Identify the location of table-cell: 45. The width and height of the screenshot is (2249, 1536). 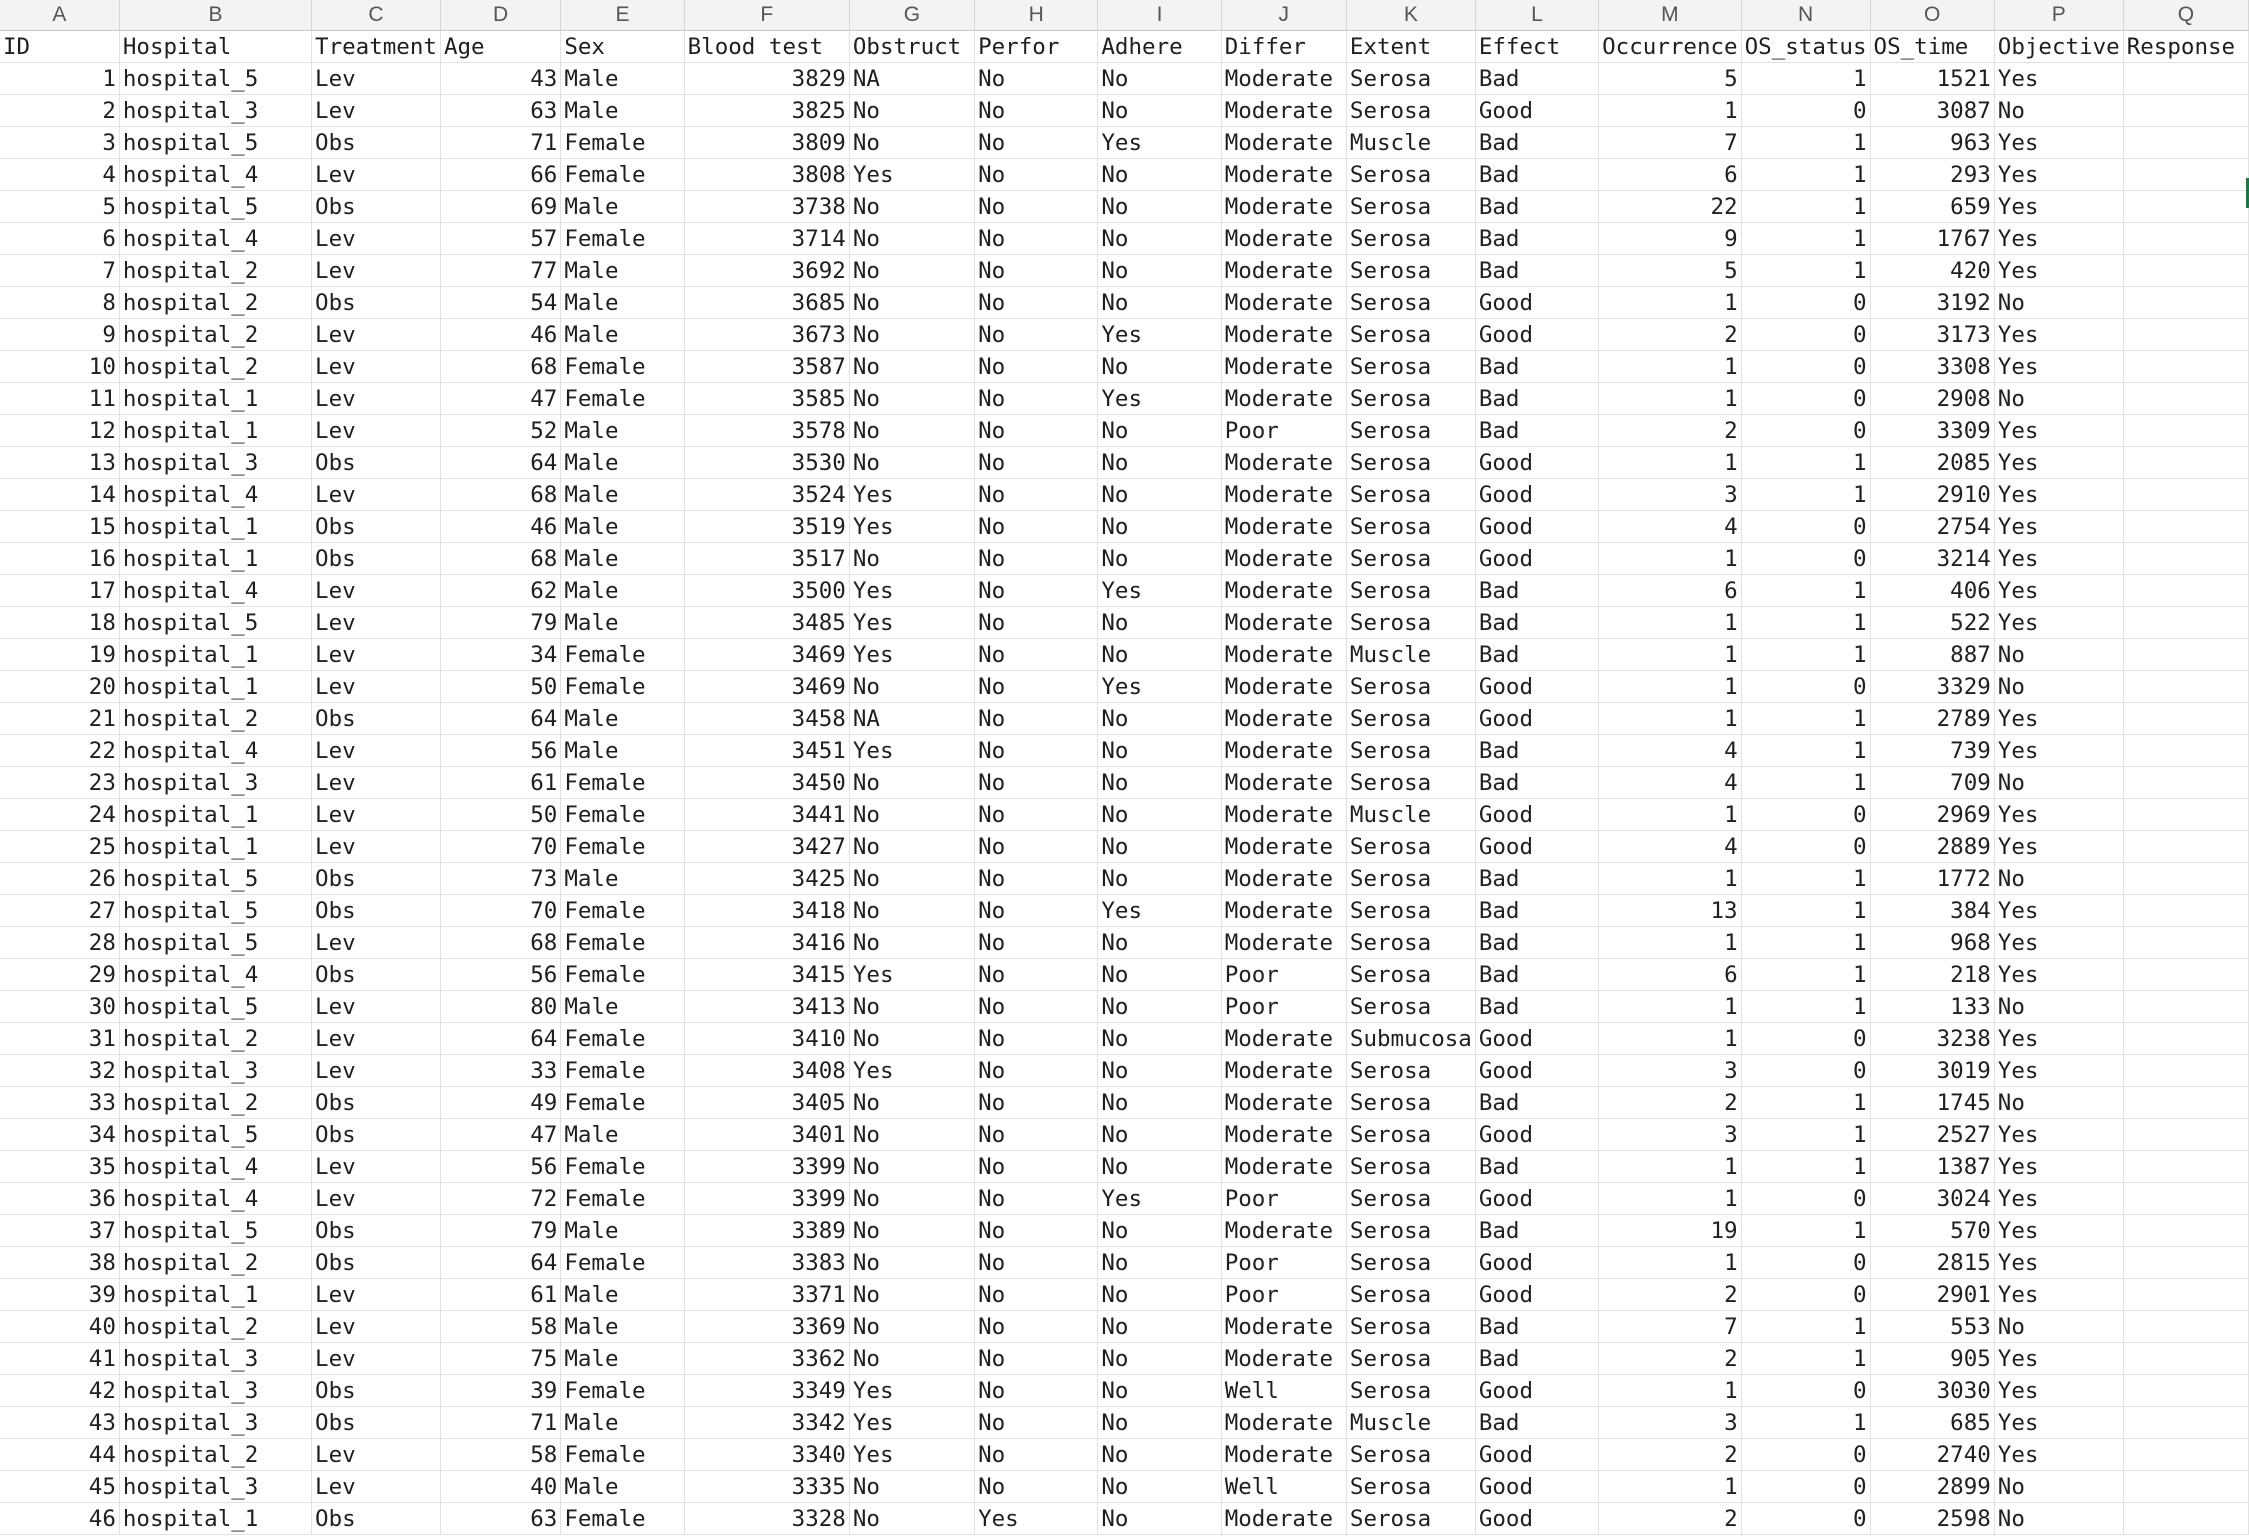
(60, 1486).